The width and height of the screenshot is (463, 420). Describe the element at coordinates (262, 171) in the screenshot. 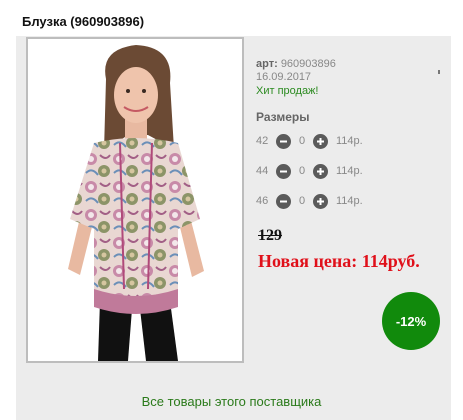

I see `size-label: 44` at that location.